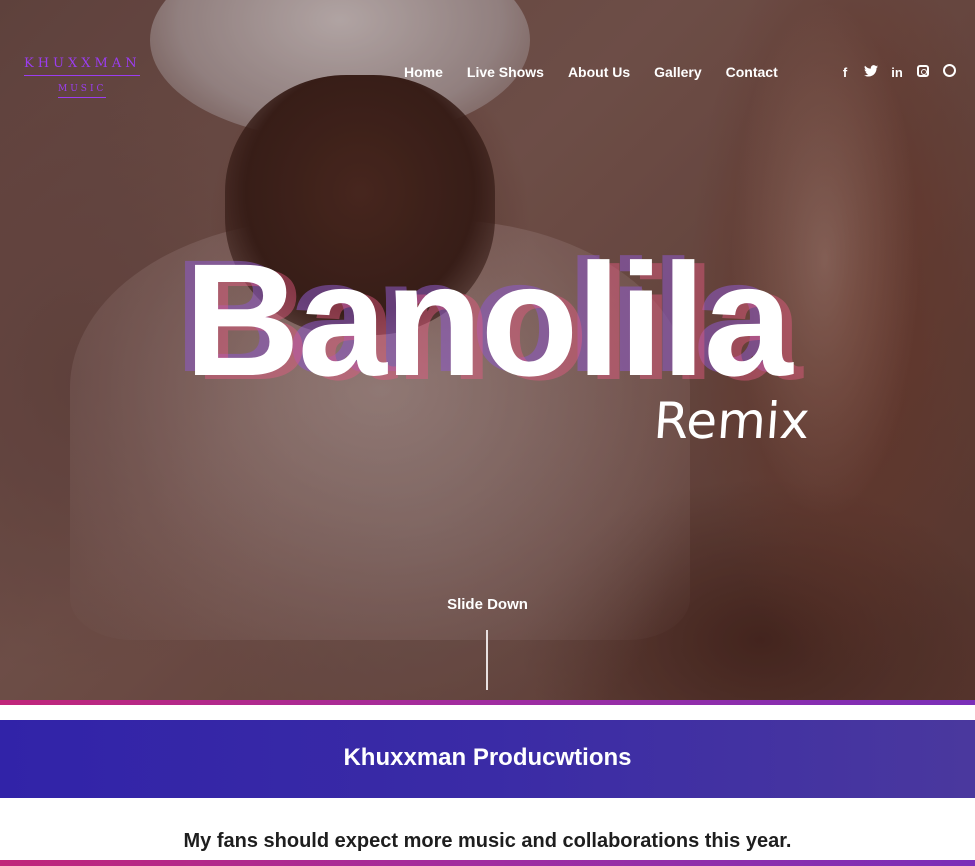 This screenshot has height=866, width=975. I want to click on twitter-icon, so click(871, 72).